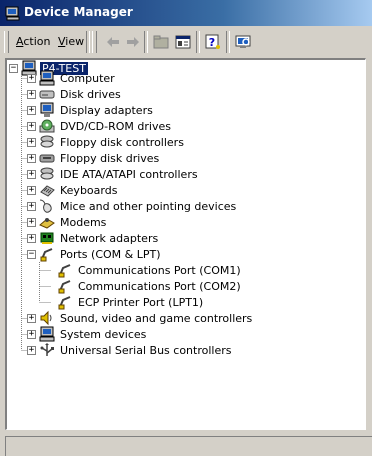 The image size is (372, 456). Describe the element at coordinates (47, 126) in the screenshot. I see `cdrom-icon` at that location.